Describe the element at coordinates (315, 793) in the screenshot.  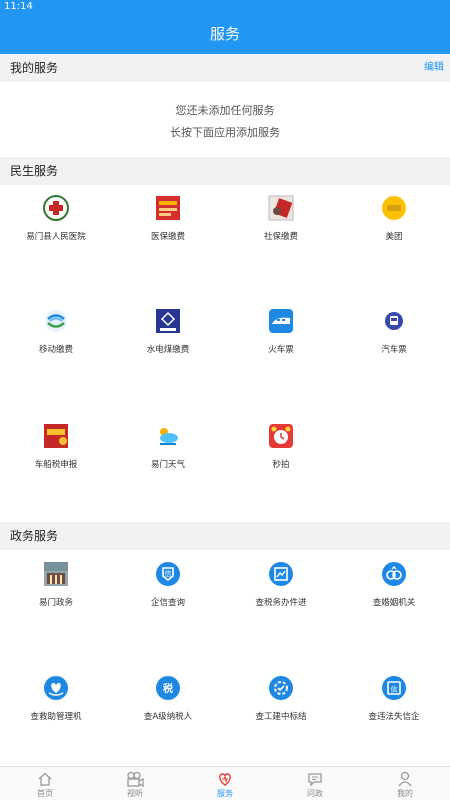
I see `tab-label: 问政` at that location.